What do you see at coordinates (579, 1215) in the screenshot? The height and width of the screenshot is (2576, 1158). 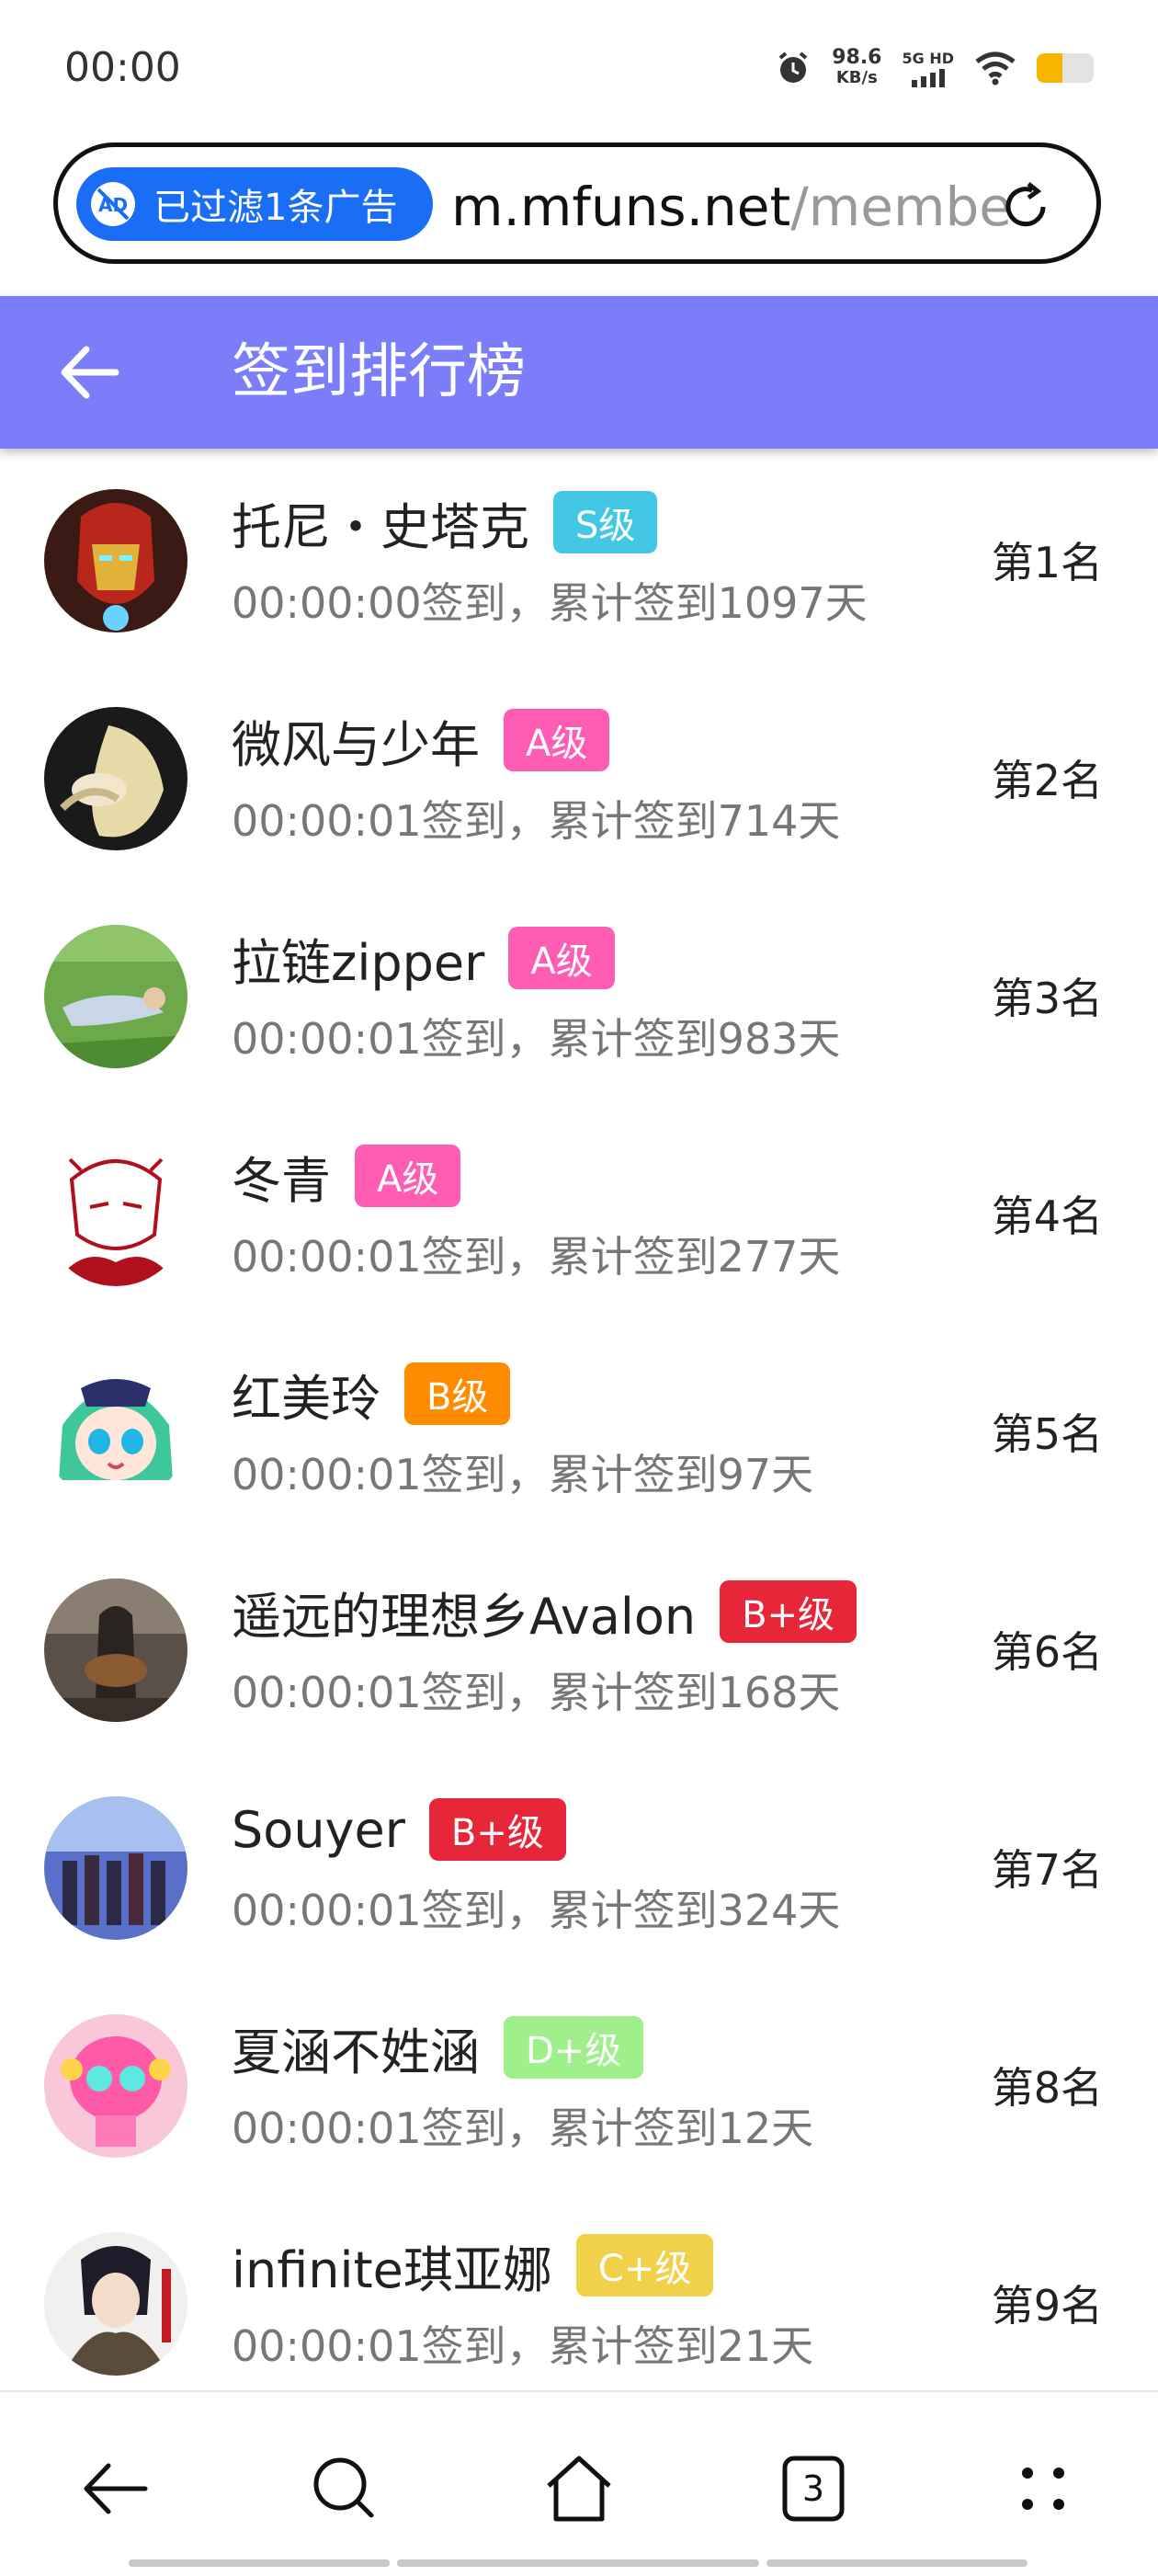 I see `list-item: 冬青 A级 00:00:01签到，累计签到277天 第4名` at bounding box center [579, 1215].